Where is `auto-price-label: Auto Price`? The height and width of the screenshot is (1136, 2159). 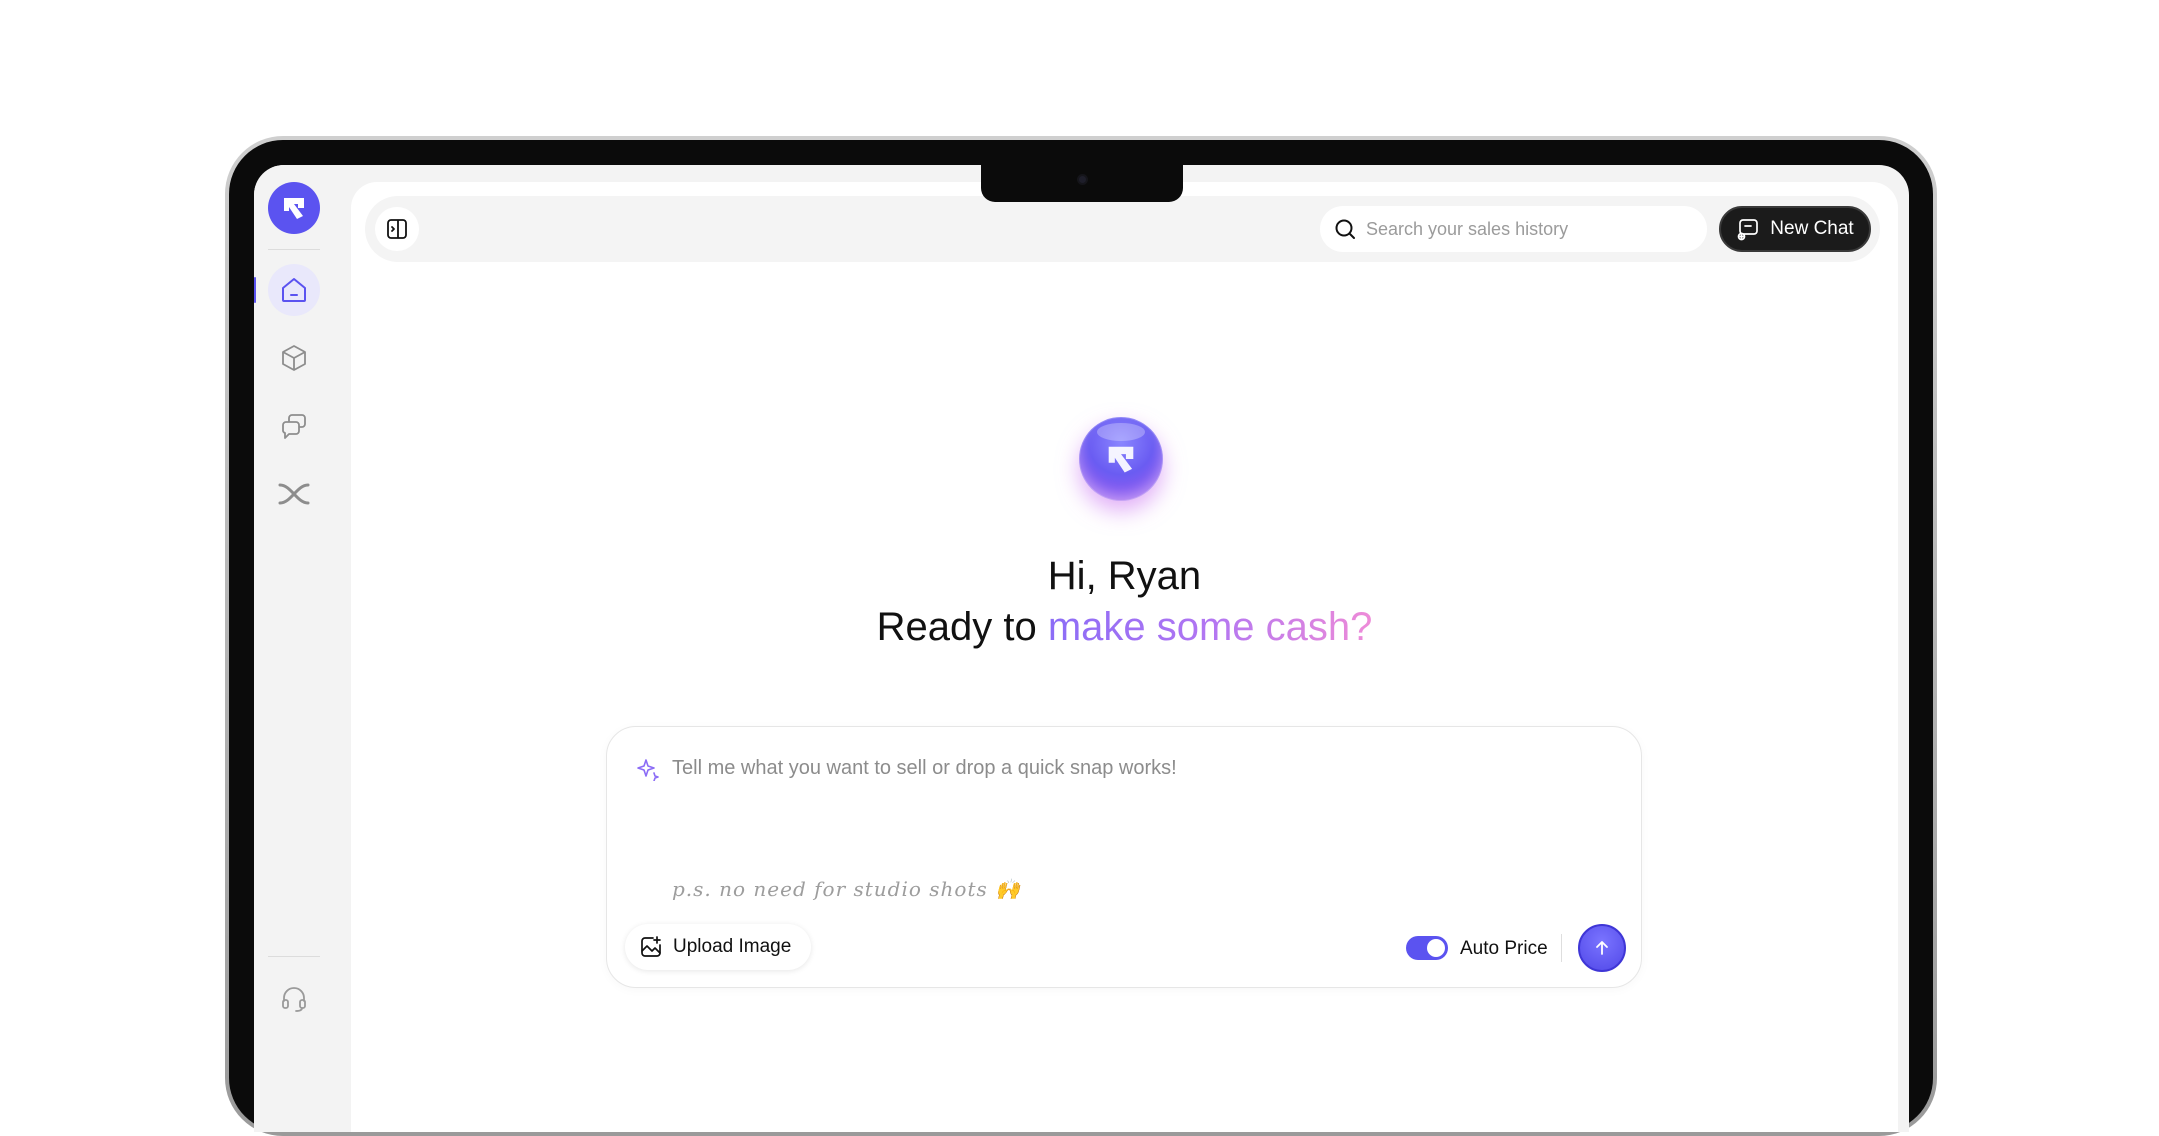
auto-price-label: Auto Price is located at coordinates (1504, 948).